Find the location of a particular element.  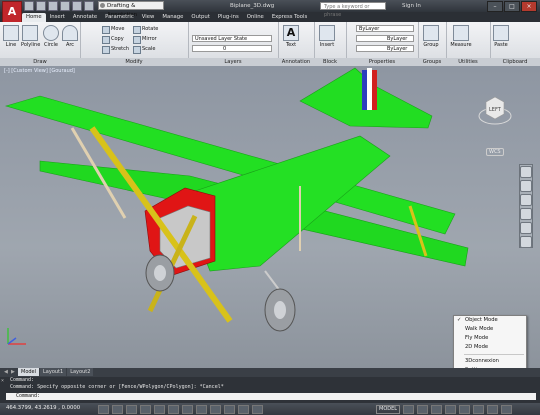

application-menu-button: A is located at coordinates (12, 12).